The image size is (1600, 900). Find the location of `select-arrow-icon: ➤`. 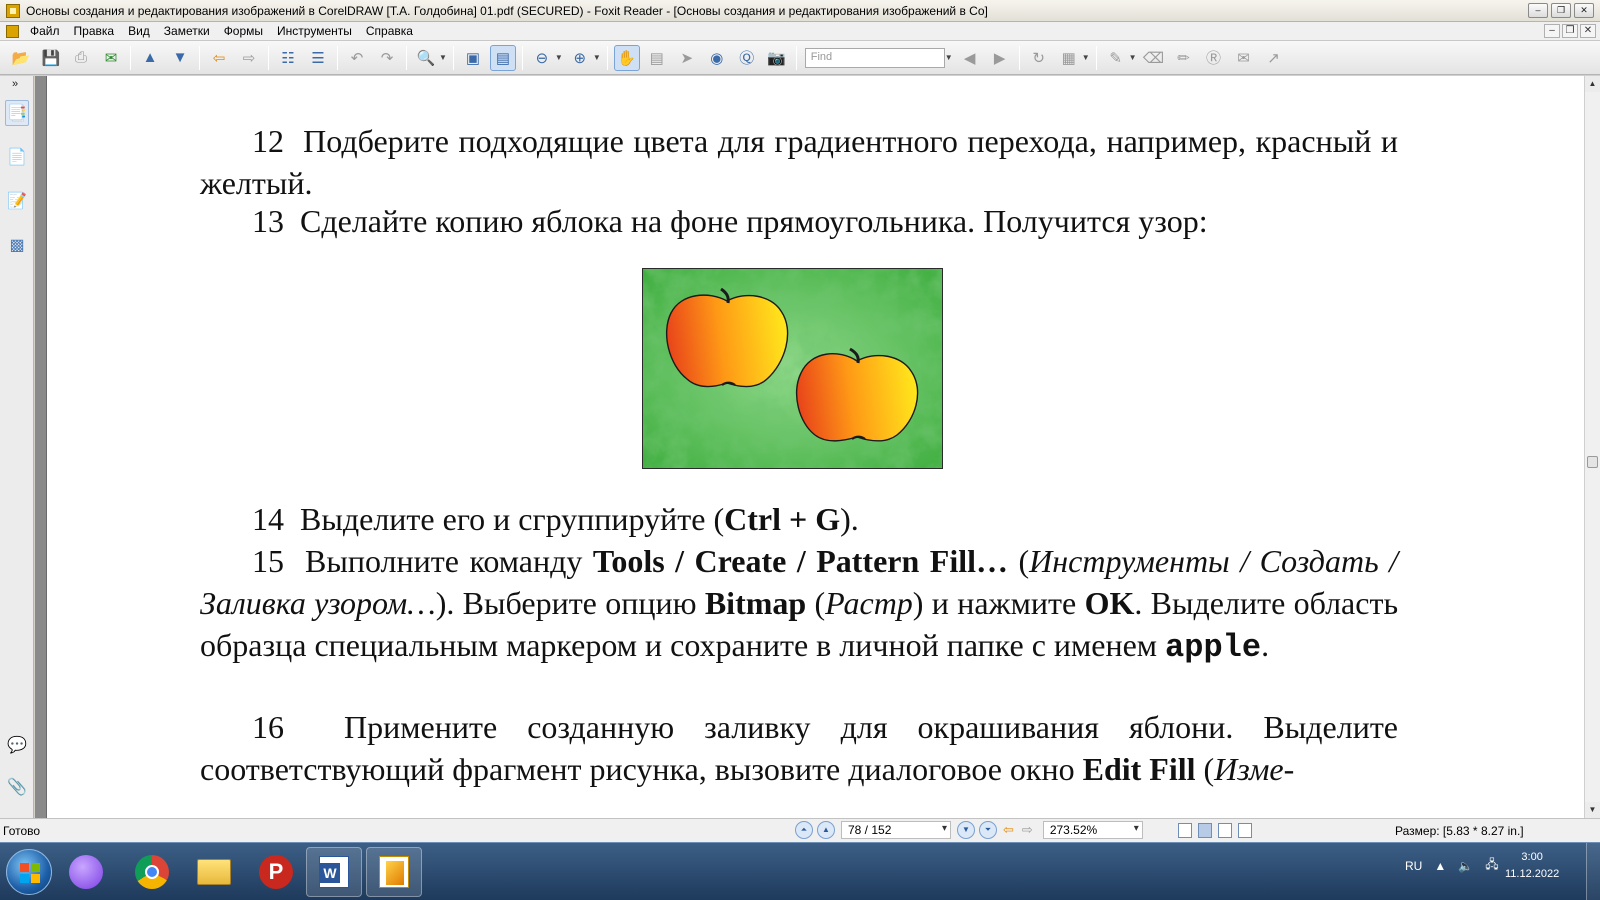

select-arrow-icon: ➤ is located at coordinates (687, 58).